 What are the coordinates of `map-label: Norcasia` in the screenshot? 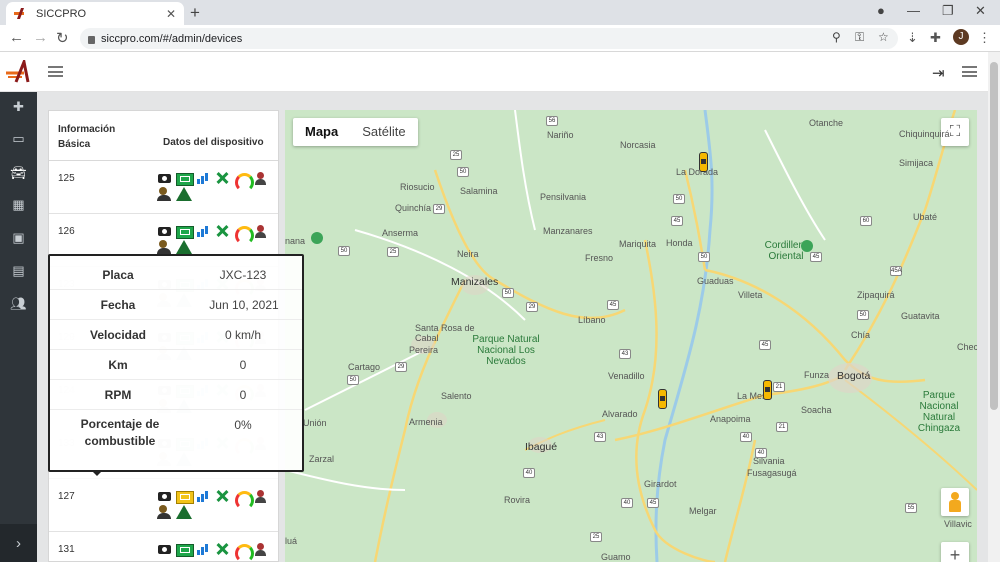 It's located at (638, 145).